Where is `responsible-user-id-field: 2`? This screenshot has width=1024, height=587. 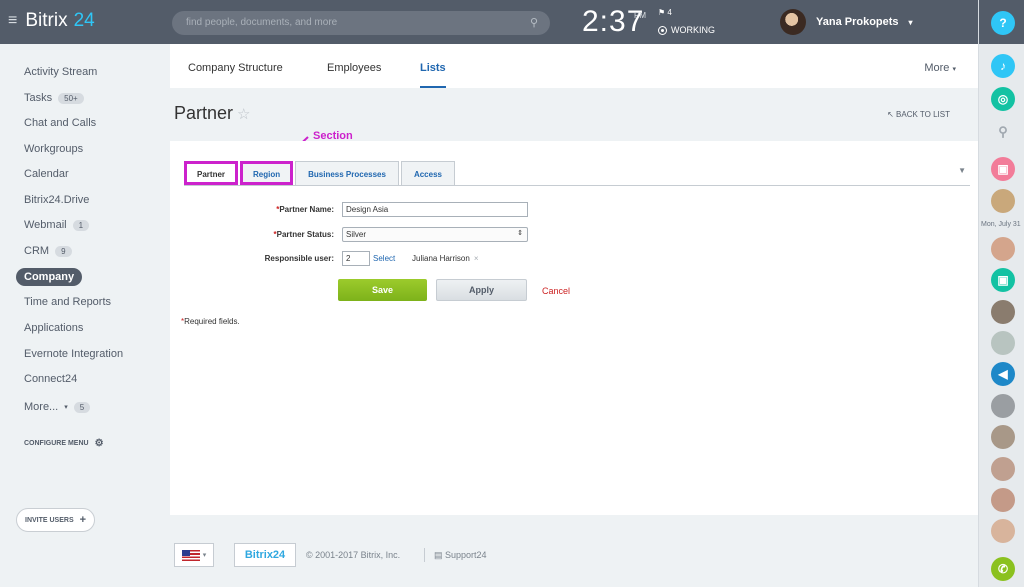
responsible-user-id-field: 2 is located at coordinates (356, 258).